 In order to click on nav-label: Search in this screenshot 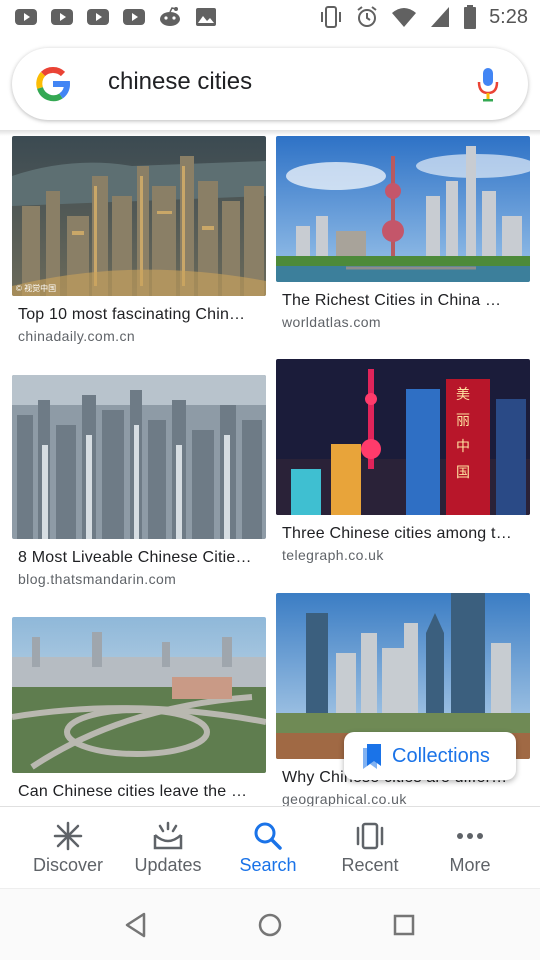, I will do `click(268, 865)`.